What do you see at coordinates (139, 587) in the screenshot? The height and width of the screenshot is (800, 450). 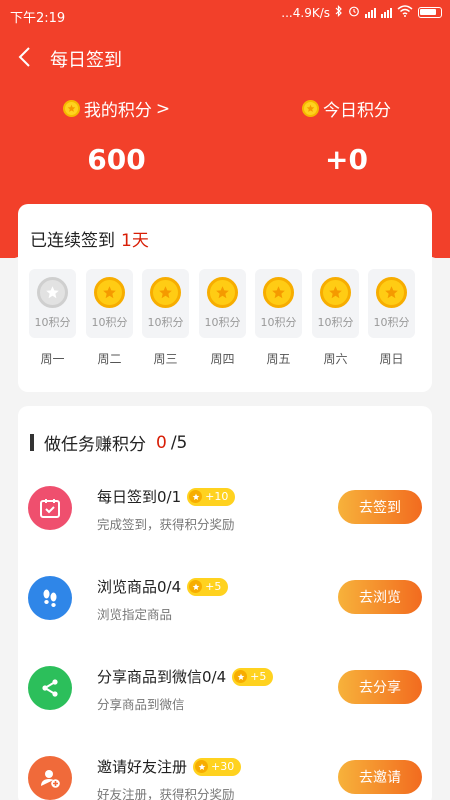 I see `task-name: 浏览商品0/4` at bounding box center [139, 587].